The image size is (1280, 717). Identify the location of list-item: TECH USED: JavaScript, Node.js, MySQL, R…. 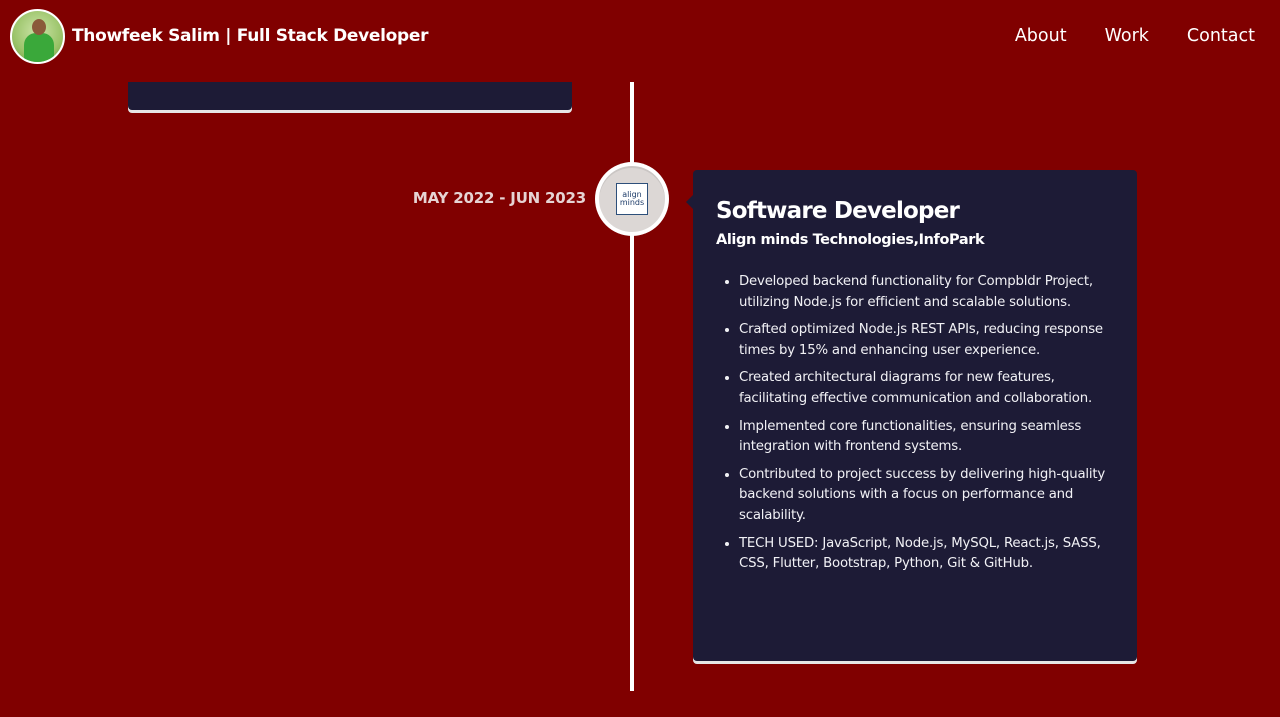
(926, 554).